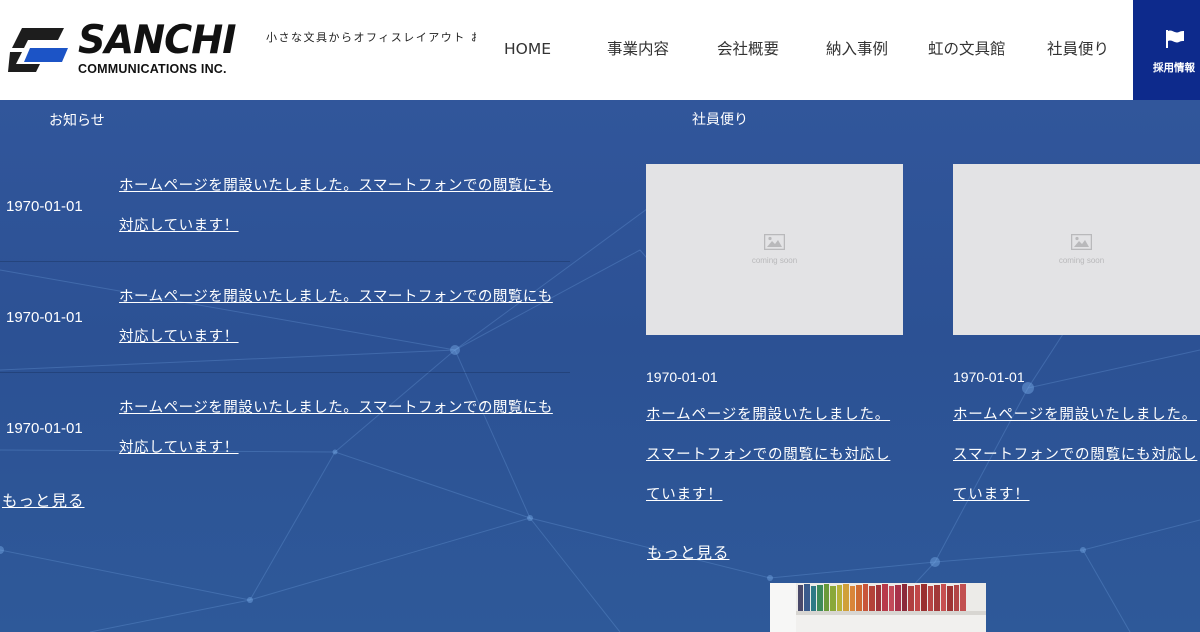 This screenshot has height=632, width=1200. What do you see at coordinates (1175, 39) in the screenshot?
I see `flag-icon` at bounding box center [1175, 39].